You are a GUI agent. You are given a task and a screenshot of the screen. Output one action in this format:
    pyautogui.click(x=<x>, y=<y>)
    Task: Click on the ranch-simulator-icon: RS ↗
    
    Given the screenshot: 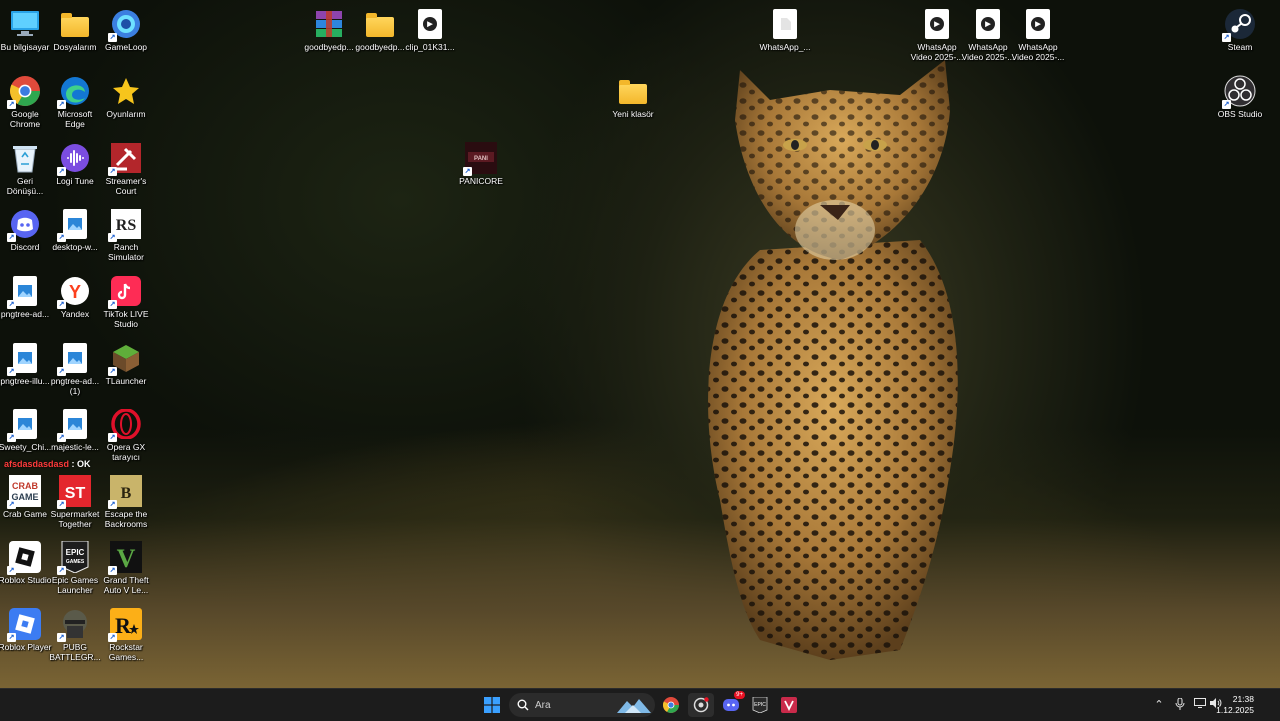 What is the action you would take?
    pyautogui.click(x=125, y=225)
    